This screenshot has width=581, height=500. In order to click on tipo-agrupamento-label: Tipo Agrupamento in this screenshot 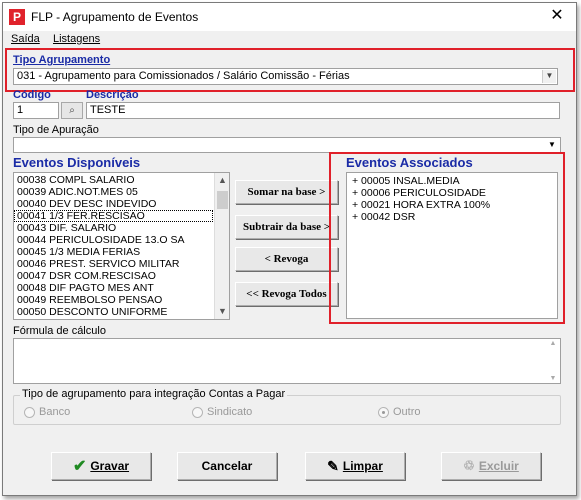, I will do `click(62, 60)`.